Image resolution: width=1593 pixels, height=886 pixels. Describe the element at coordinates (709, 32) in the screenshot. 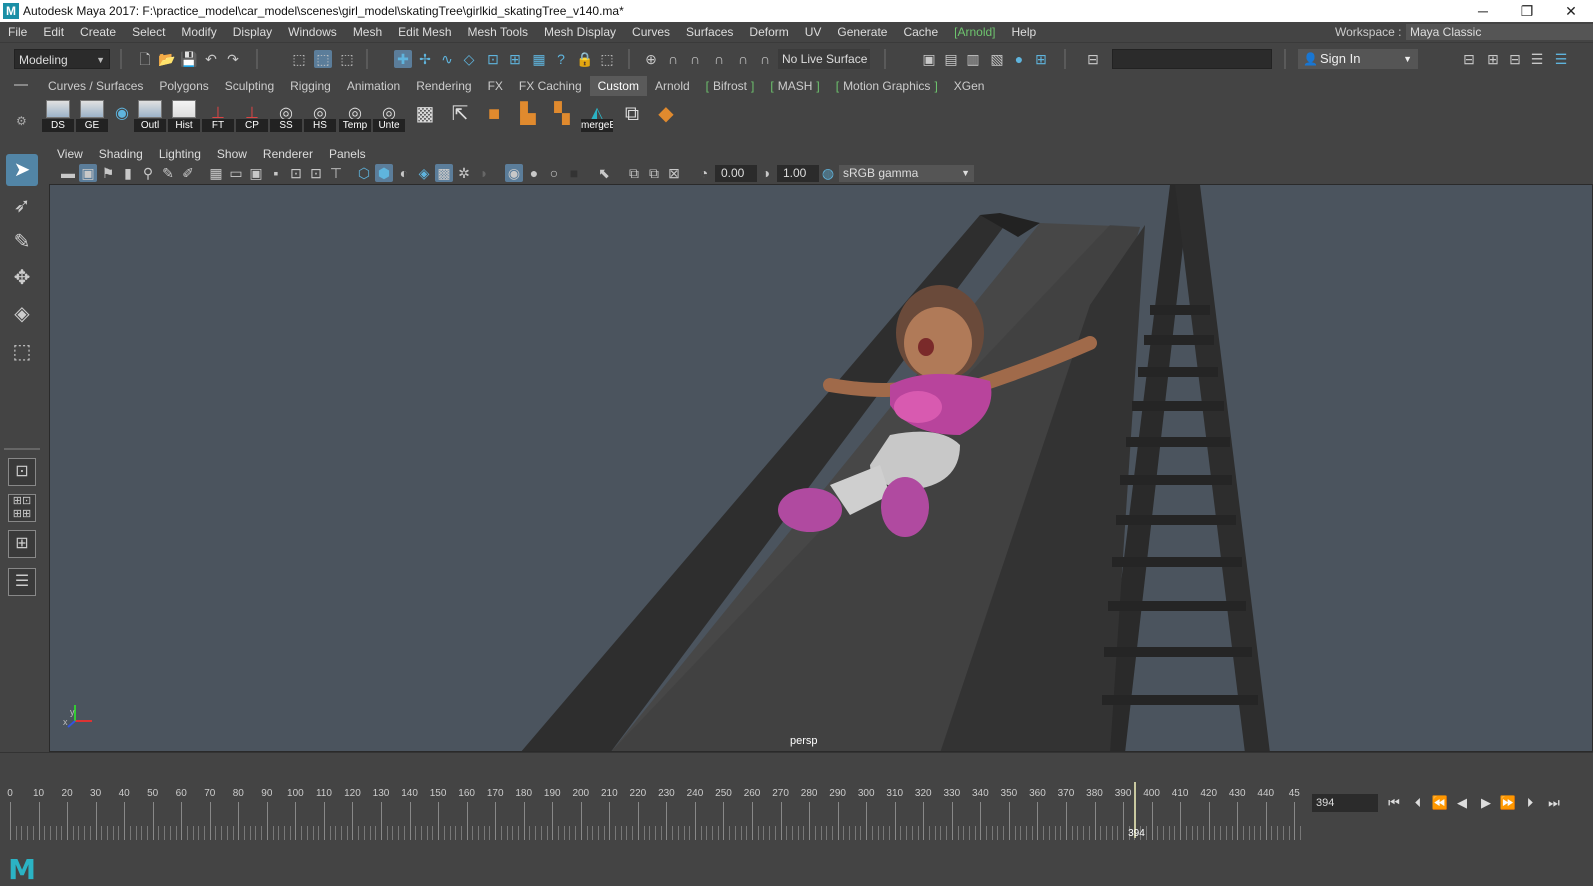

I see `menu-surfaces: Surfaces` at that location.